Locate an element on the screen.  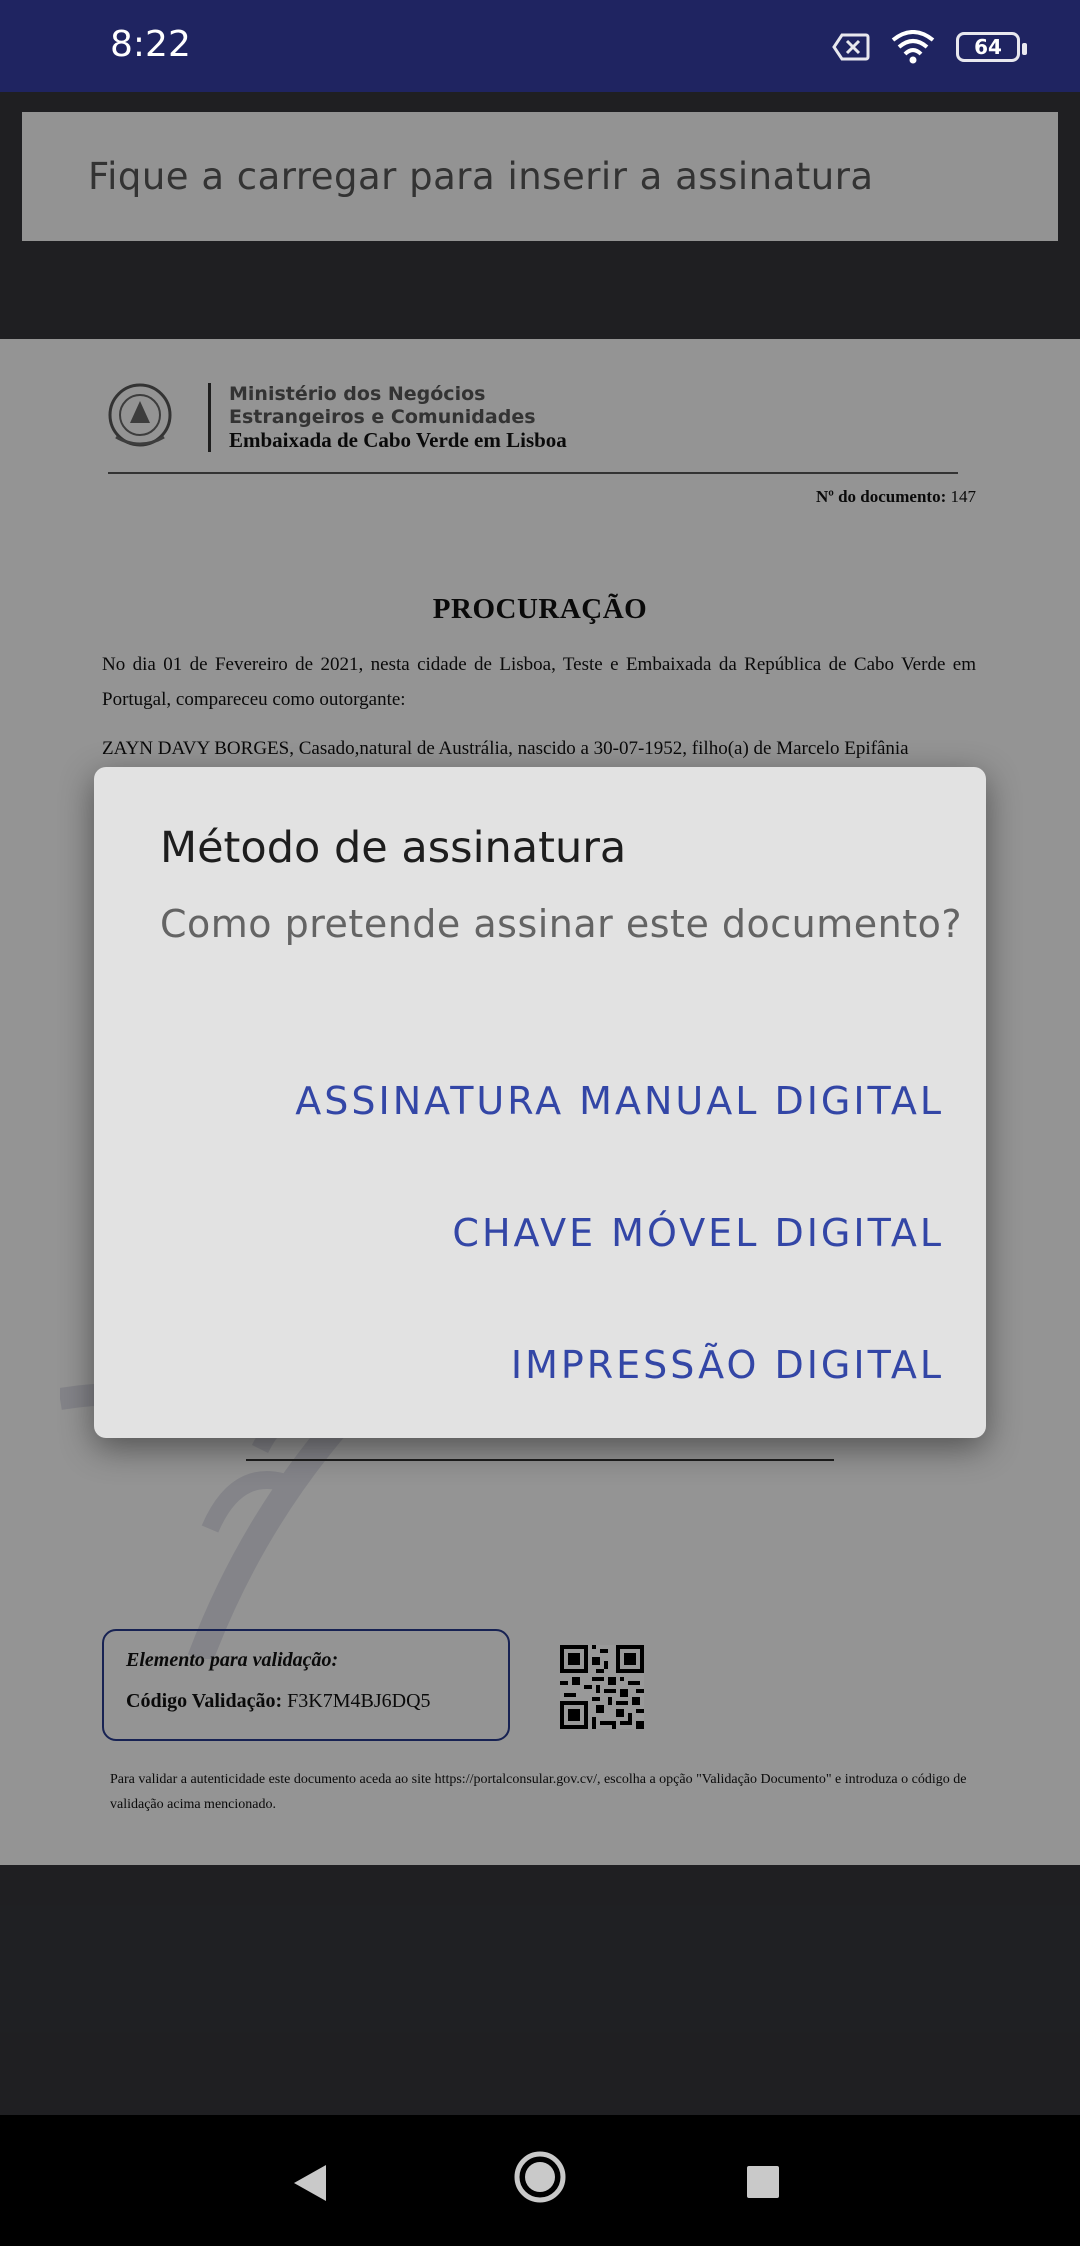
fingerprint-button: IMPRESSÃO DIGITAL is located at coordinates (727, 1365).